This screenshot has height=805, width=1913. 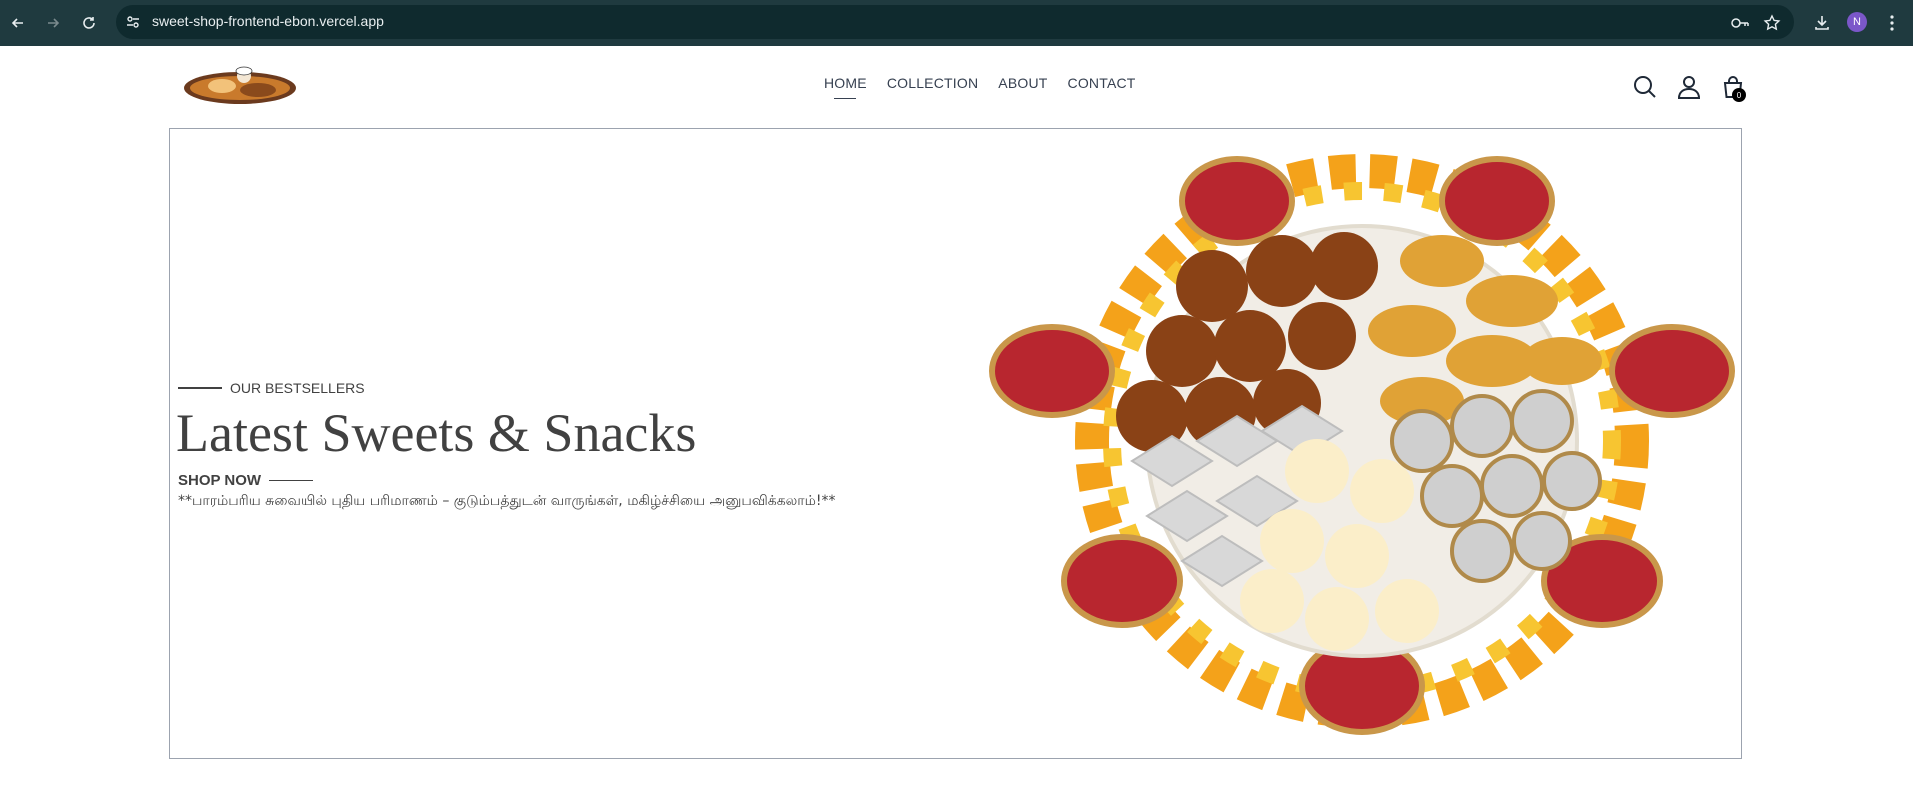 I want to click on eyebrow-divider, so click(x=200, y=388).